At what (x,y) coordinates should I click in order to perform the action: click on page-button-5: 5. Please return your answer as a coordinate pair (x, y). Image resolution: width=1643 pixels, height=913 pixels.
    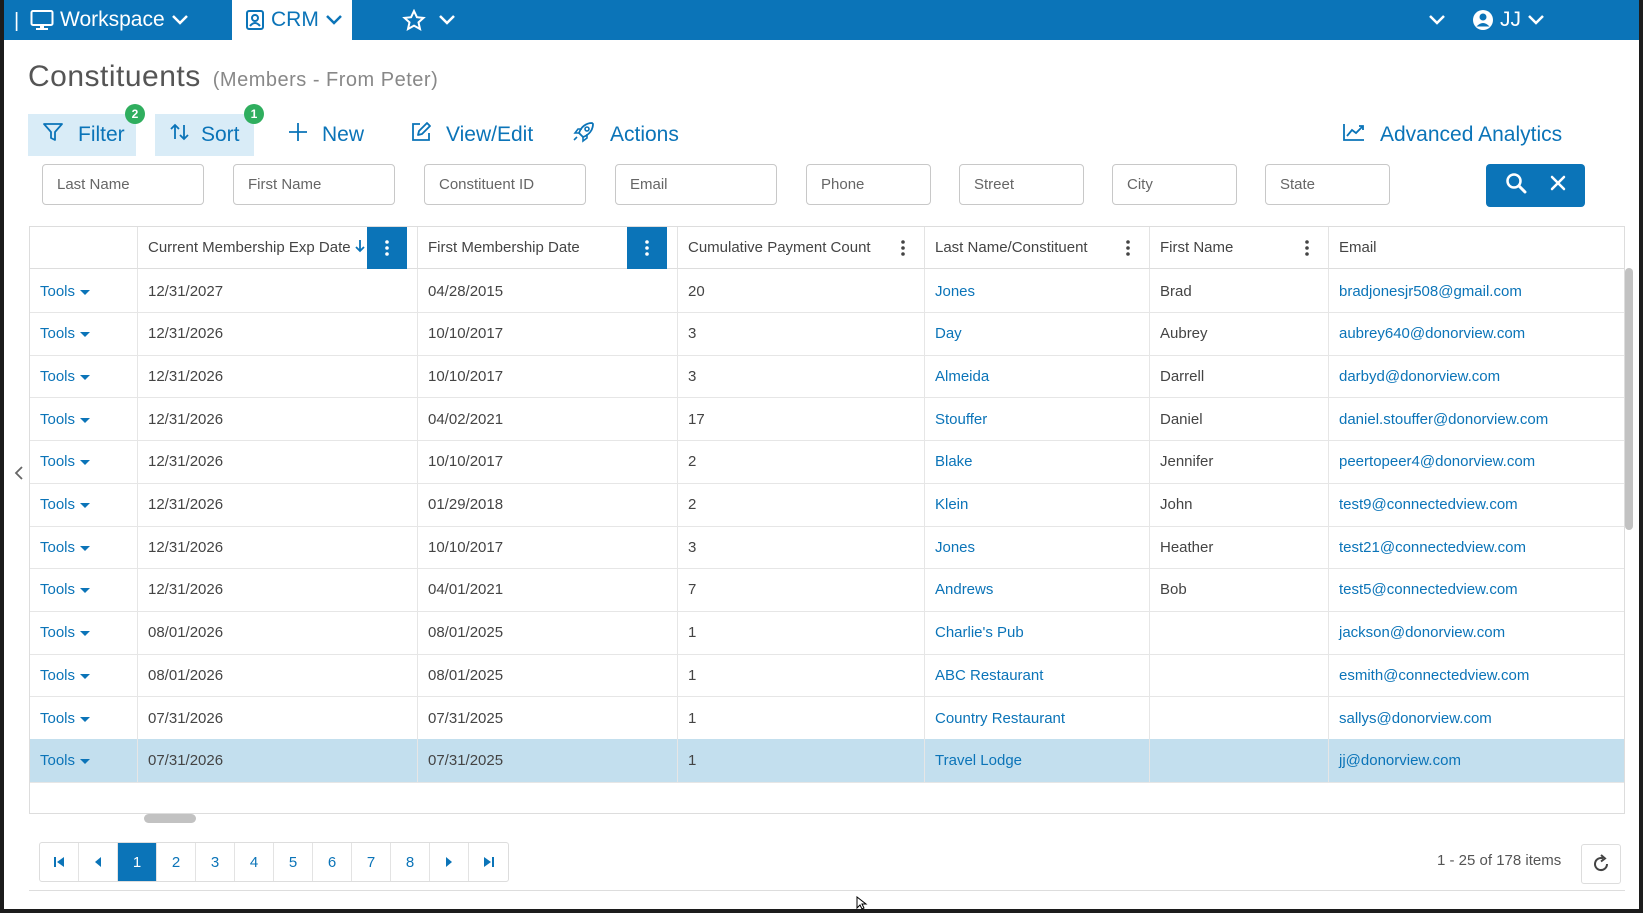
    Looking at the image, I should click on (293, 862).